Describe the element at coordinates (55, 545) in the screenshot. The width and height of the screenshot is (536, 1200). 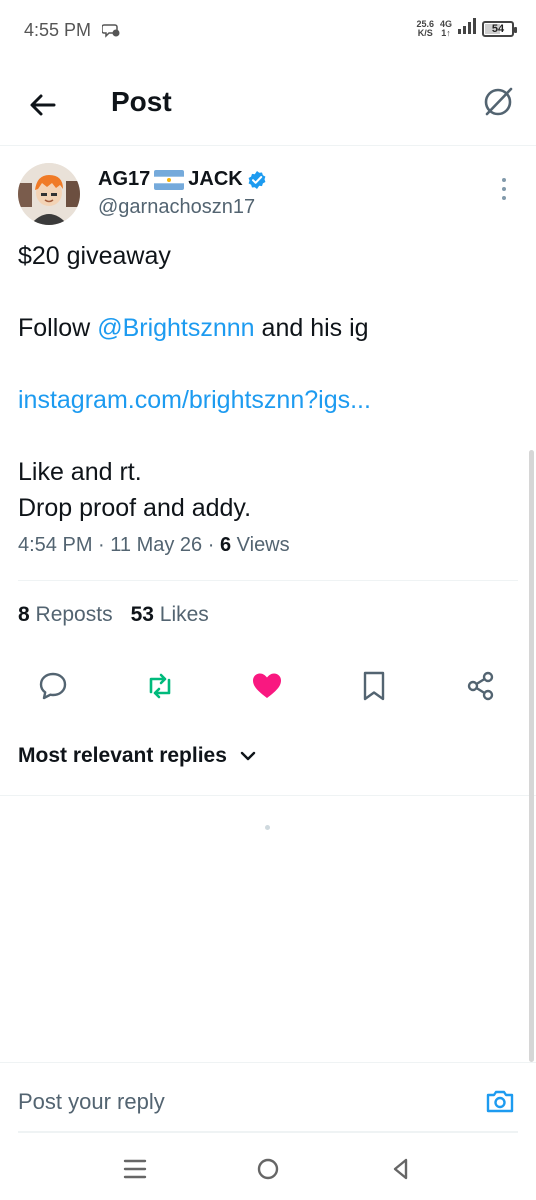
I see `post-time: 4:54 PM` at that location.